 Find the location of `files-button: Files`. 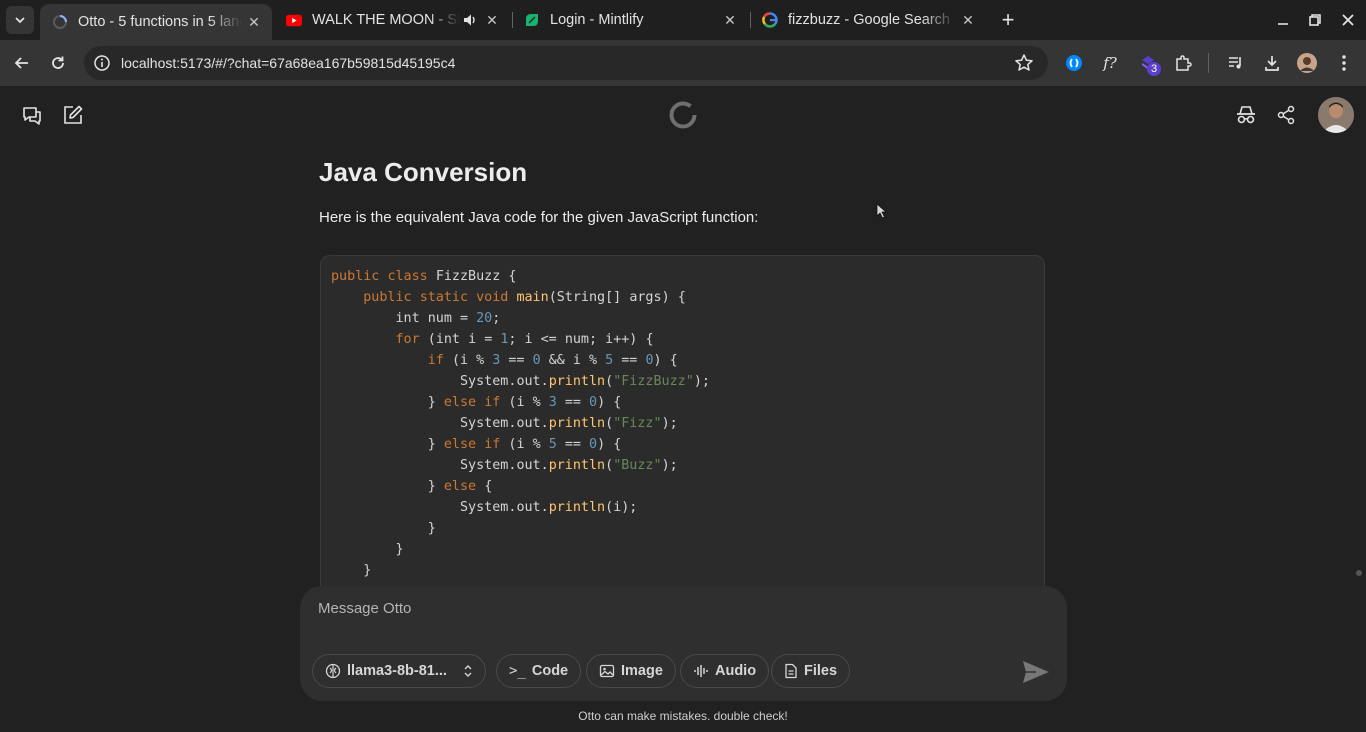

files-button: Files is located at coordinates (811, 671).